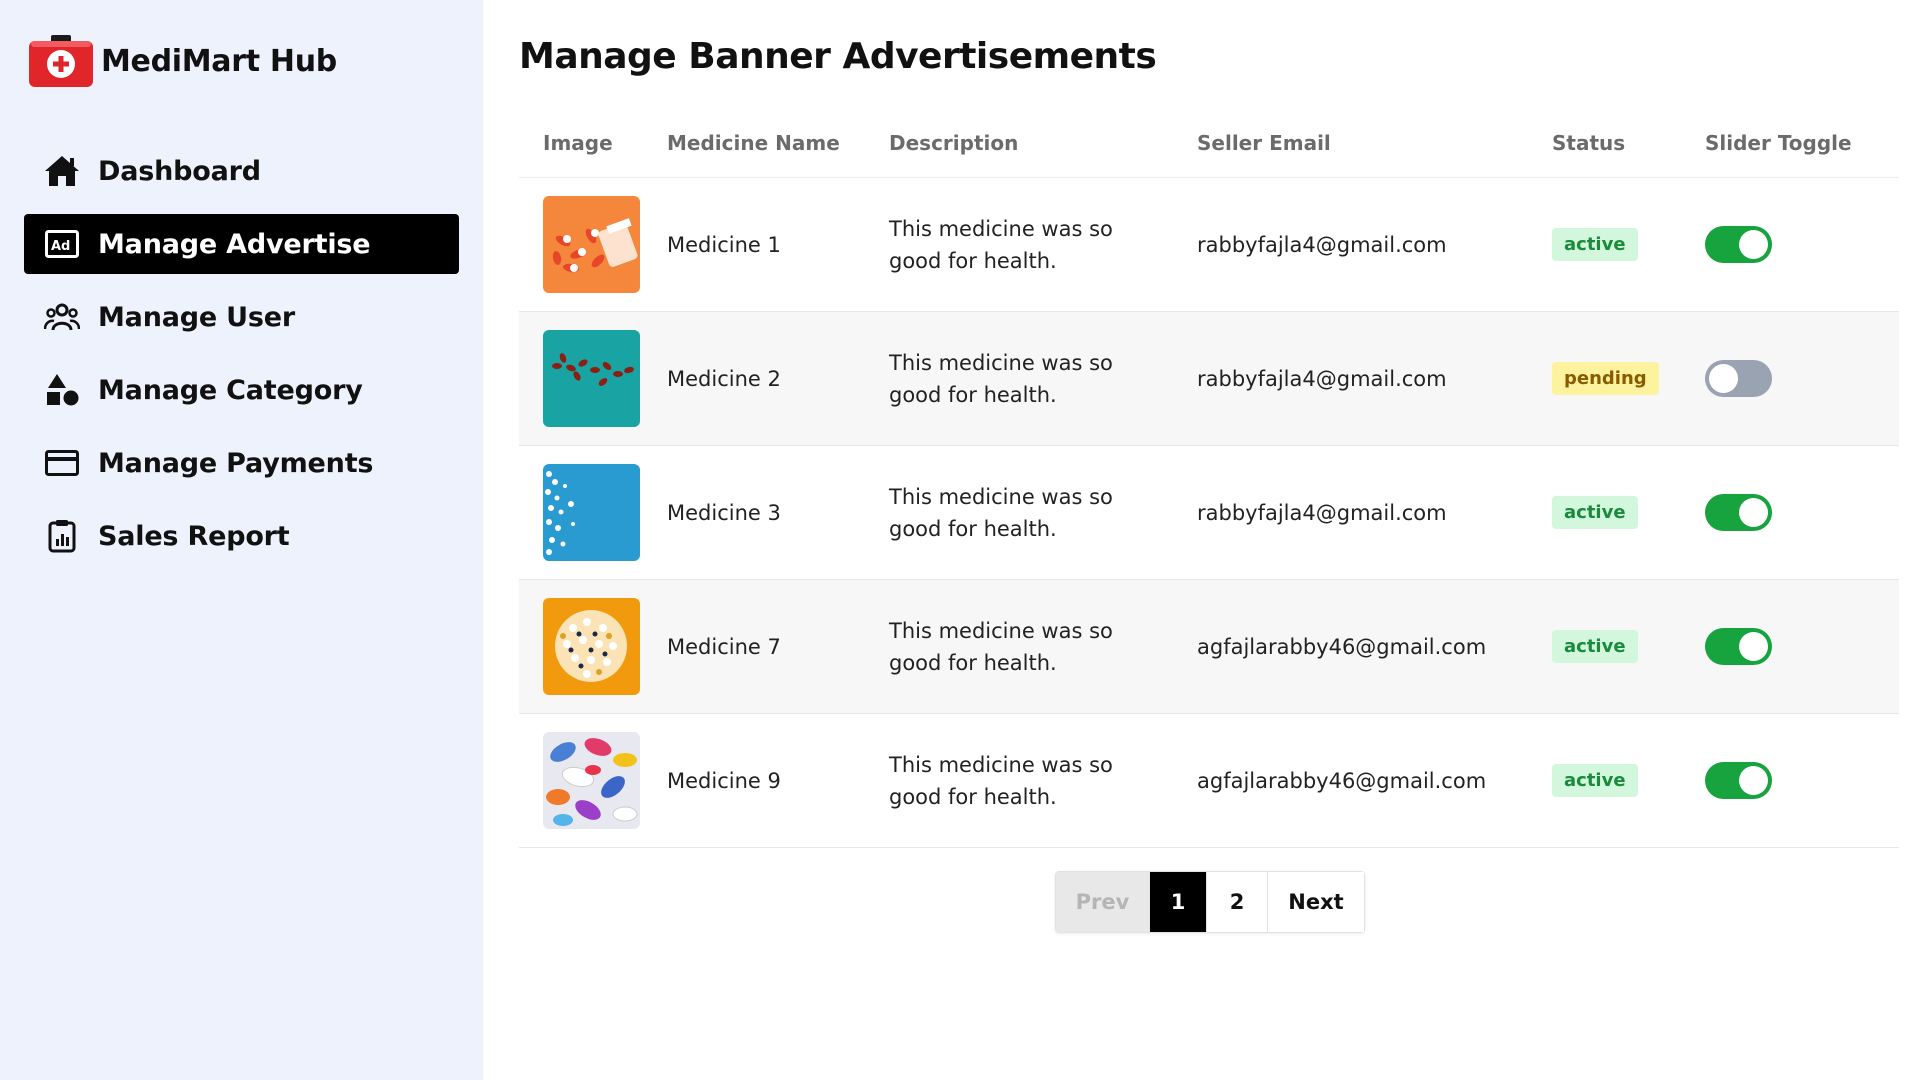 This screenshot has width=1920, height=1080. Describe the element at coordinates (62, 390) in the screenshot. I see `shapes-icon` at that location.